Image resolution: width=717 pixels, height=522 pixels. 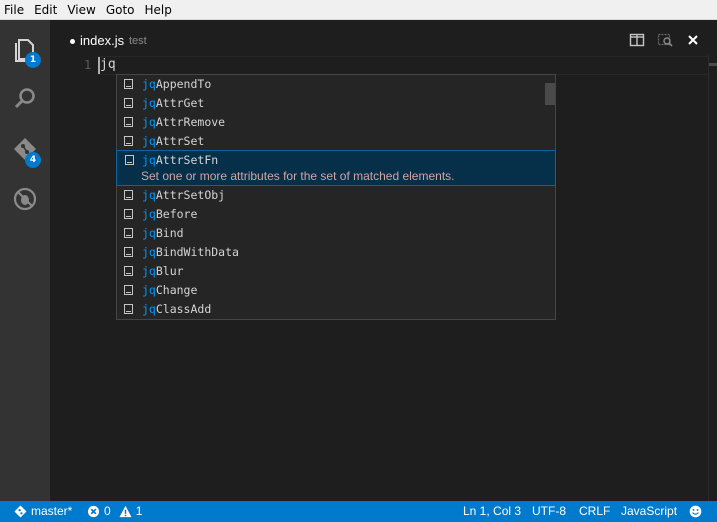 I want to click on suggest-item: jqAttrRemove, so click(x=336, y=122).